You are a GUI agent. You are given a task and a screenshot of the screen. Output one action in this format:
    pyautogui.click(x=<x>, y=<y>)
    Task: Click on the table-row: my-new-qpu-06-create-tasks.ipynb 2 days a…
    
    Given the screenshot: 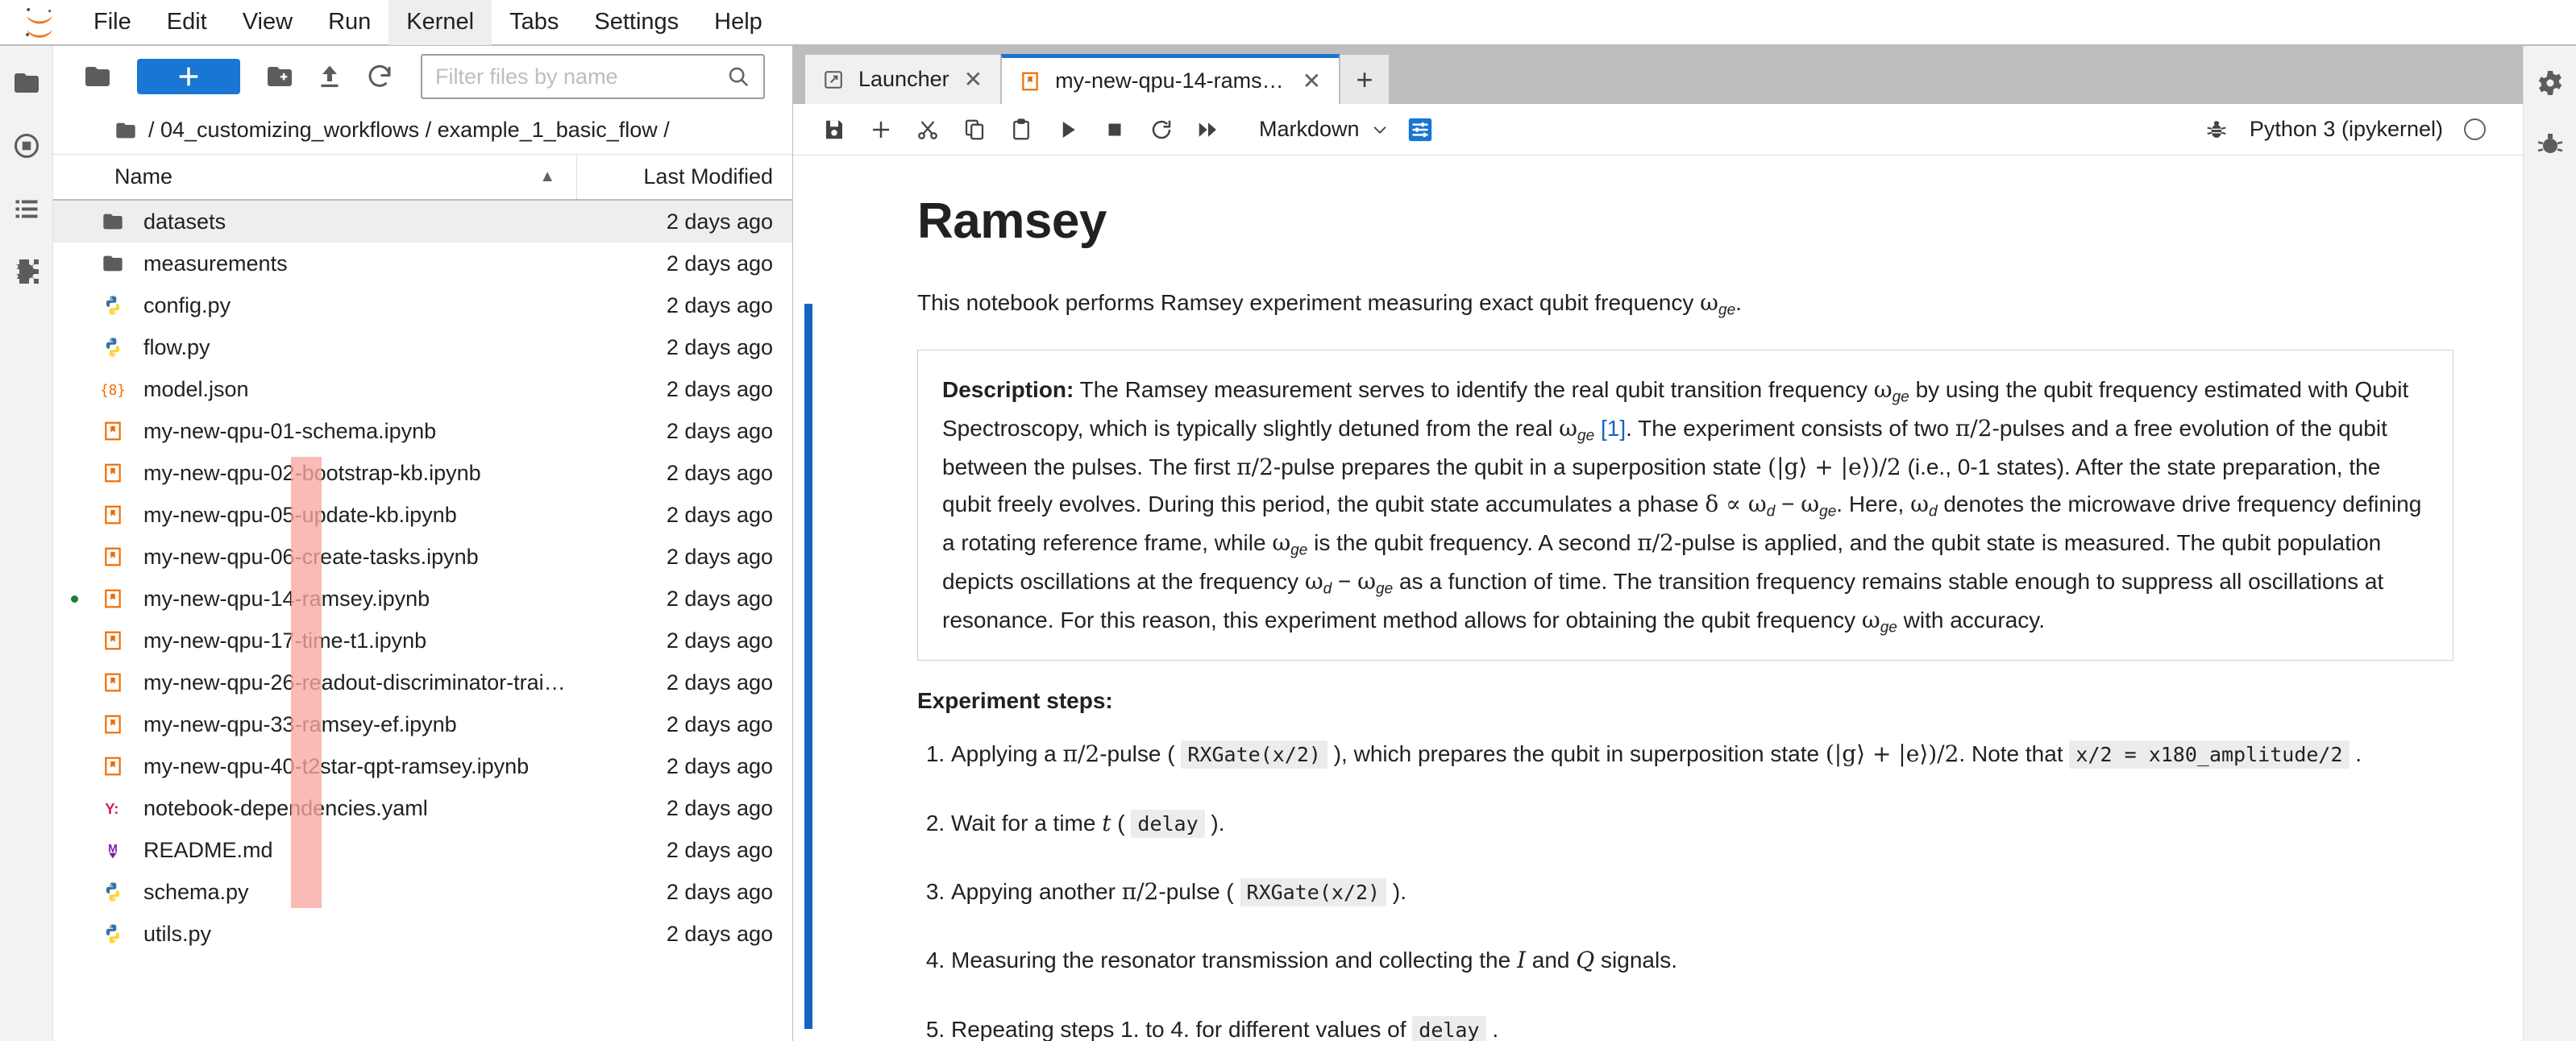 What is the action you would take?
    pyautogui.click(x=422, y=557)
    